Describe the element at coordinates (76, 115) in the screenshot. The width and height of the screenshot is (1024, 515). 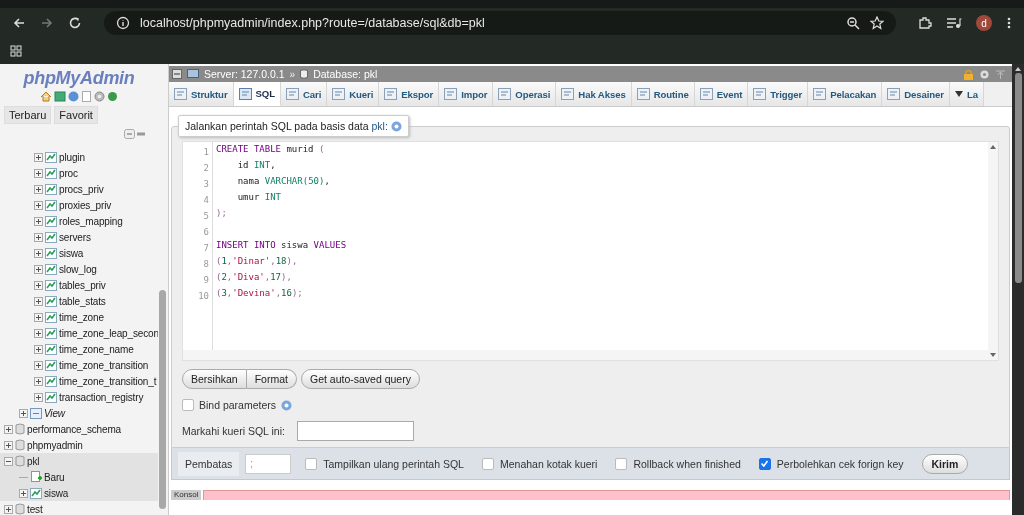
I see `sidebar-tab-button: Favorit` at that location.